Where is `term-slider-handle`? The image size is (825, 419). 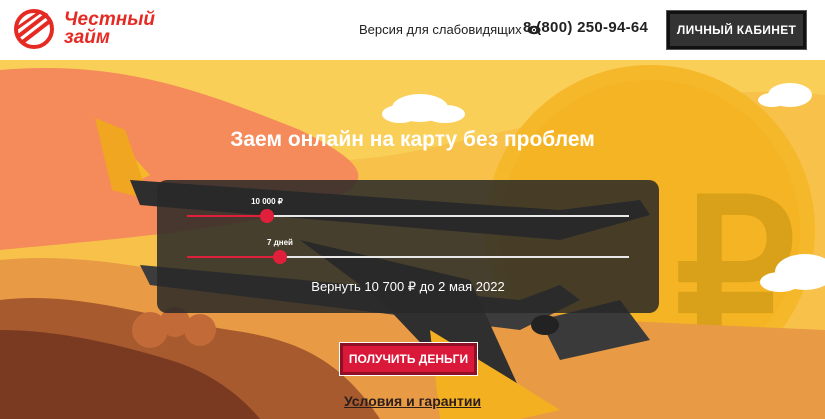
term-slider-handle is located at coordinates (280, 257).